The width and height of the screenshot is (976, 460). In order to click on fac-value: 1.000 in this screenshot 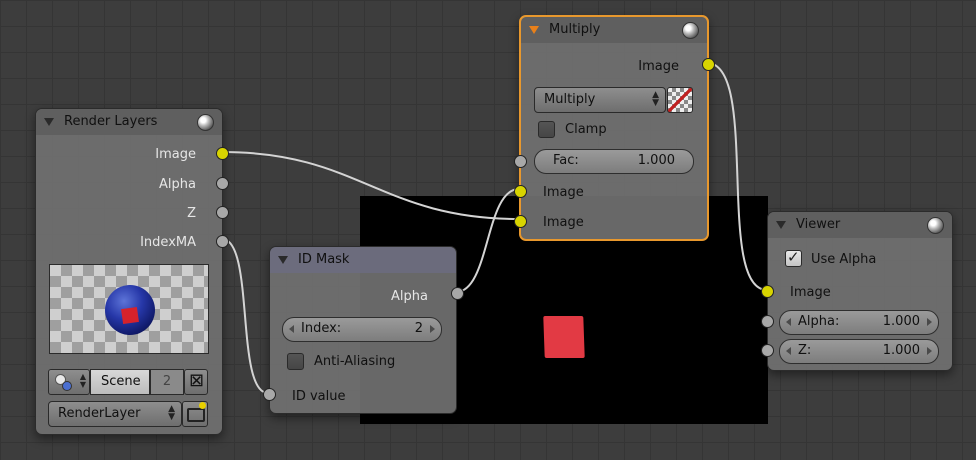, I will do `click(656, 160)`.